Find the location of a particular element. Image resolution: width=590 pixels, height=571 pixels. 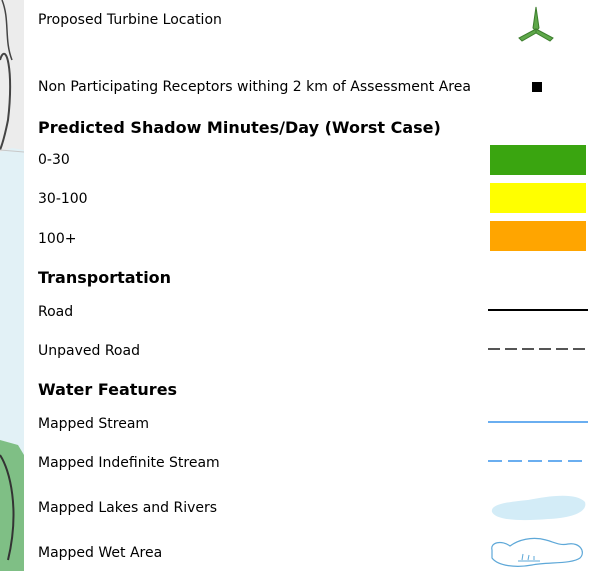

unpaved-road-line-symbol is located at coordinates (538, 349).